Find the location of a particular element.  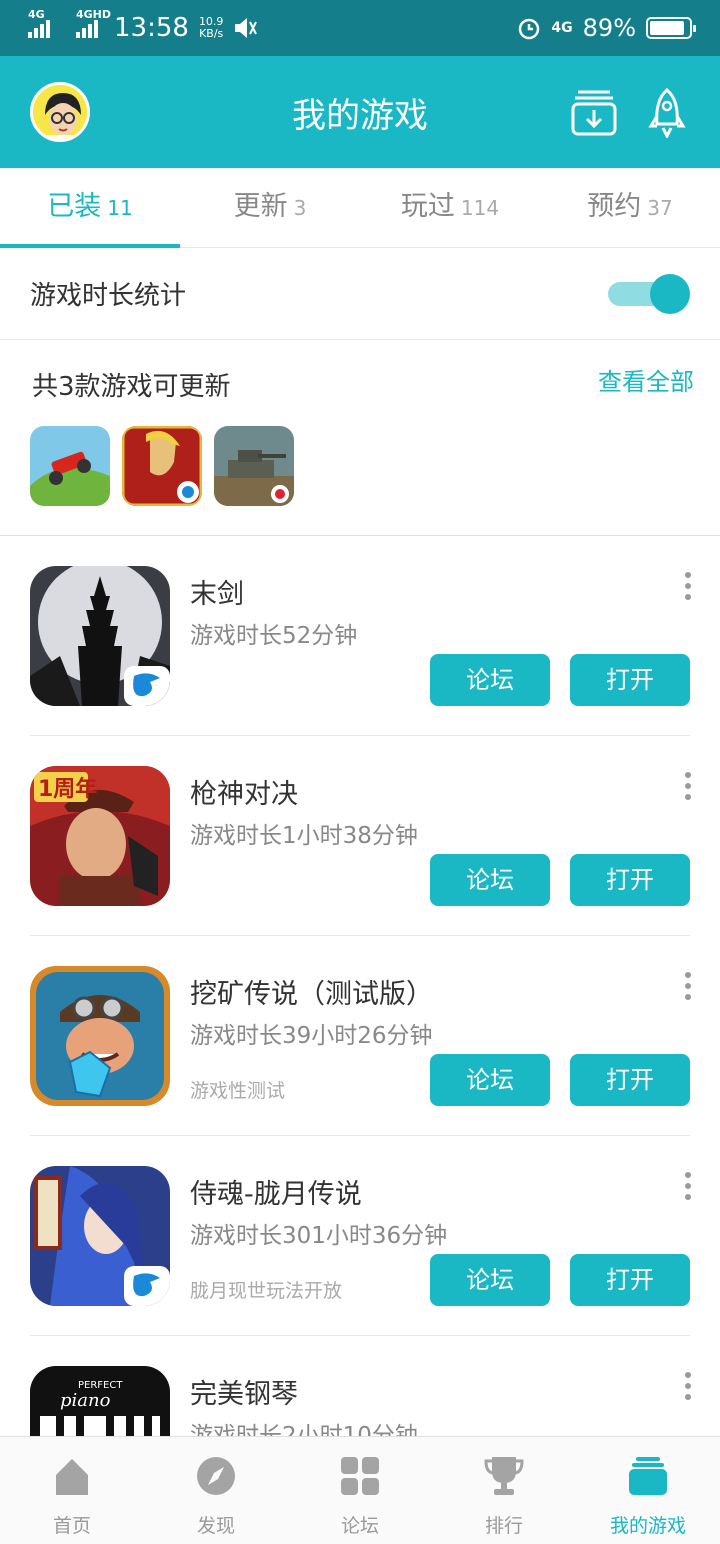

nav-forum: 论坛 is located at coordinates (360, 1490).